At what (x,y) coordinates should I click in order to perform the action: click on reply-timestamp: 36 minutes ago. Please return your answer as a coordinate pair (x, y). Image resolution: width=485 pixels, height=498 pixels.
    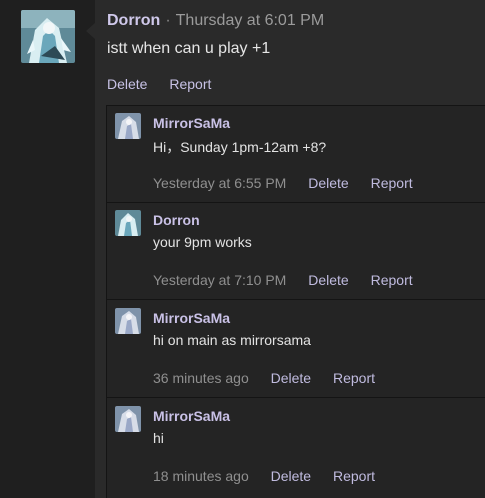
    Looking at the image, I should click on (201, 378).